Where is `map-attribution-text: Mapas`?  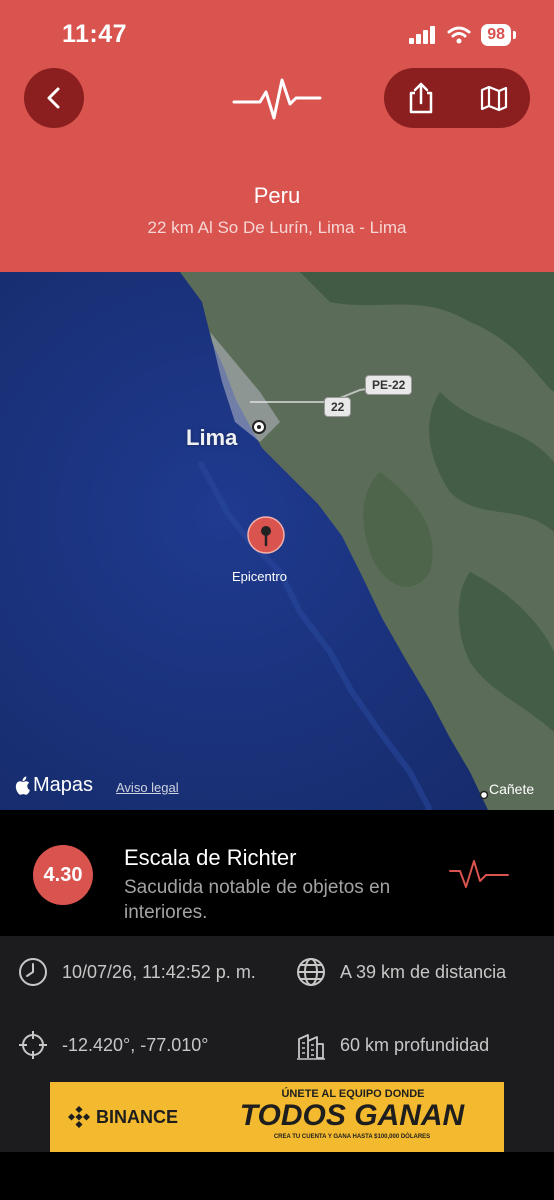 map-attribution-text: Mapas is located at coordinates (63, 785).